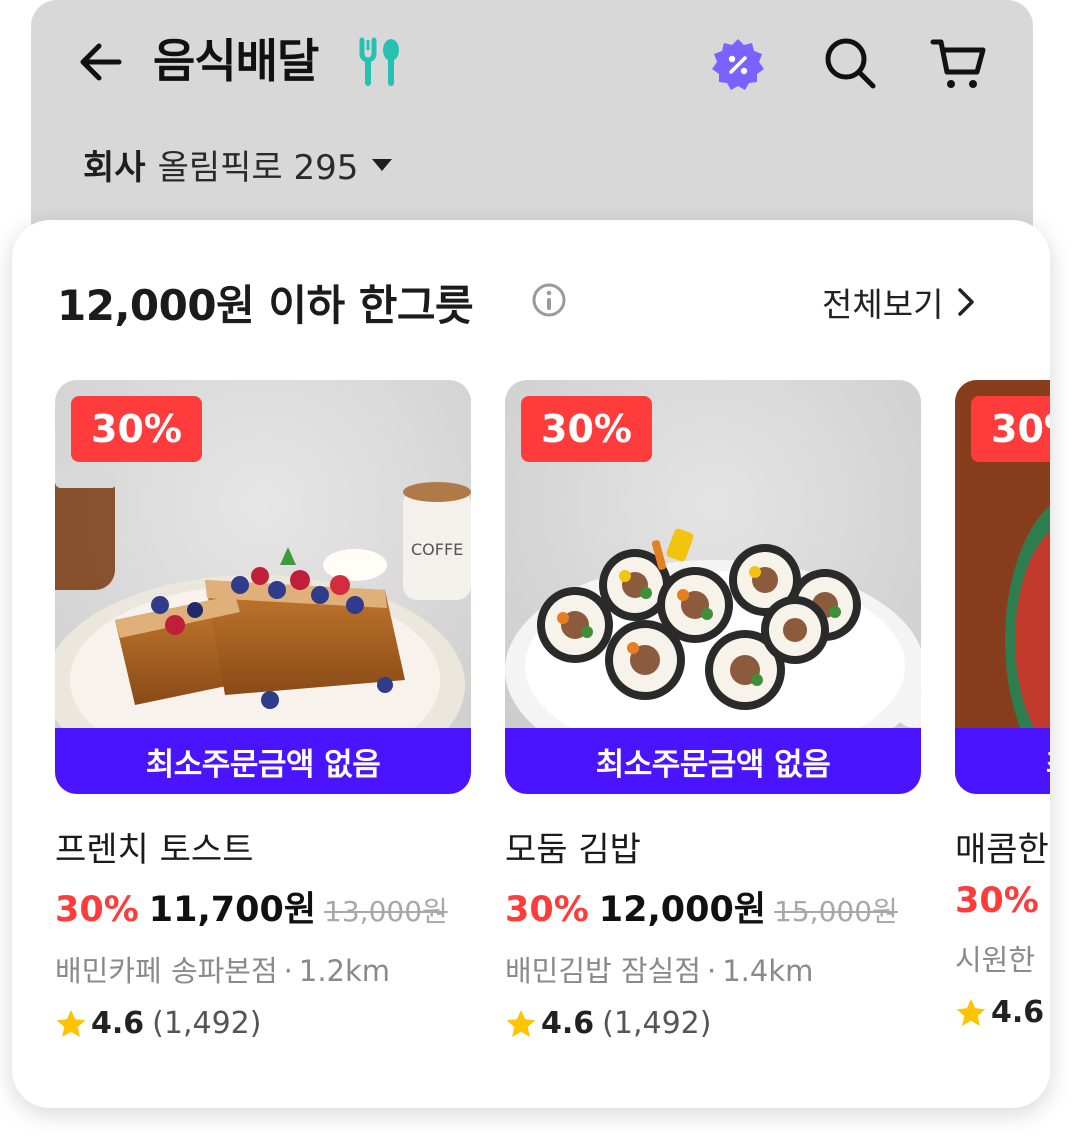 Image resolution: width=1084 pixels, height=1145 pixels. I want to click on price-row: 30% 11,700원 13,000원, so click(263, 906).